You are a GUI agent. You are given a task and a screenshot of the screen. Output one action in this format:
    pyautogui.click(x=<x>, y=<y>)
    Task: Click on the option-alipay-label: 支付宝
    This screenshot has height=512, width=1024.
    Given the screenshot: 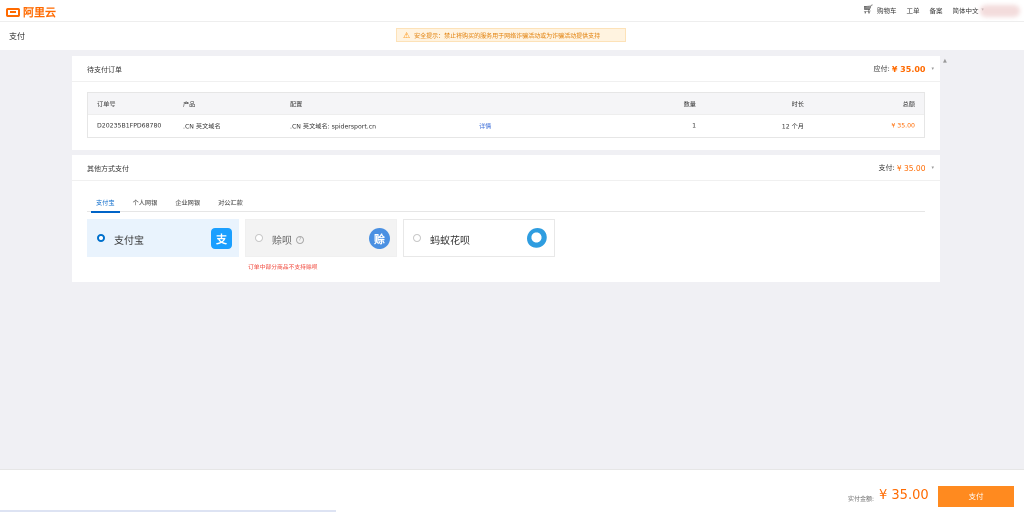 What is the action you would take?
    pyautogui.click(x=129, y=241)
    